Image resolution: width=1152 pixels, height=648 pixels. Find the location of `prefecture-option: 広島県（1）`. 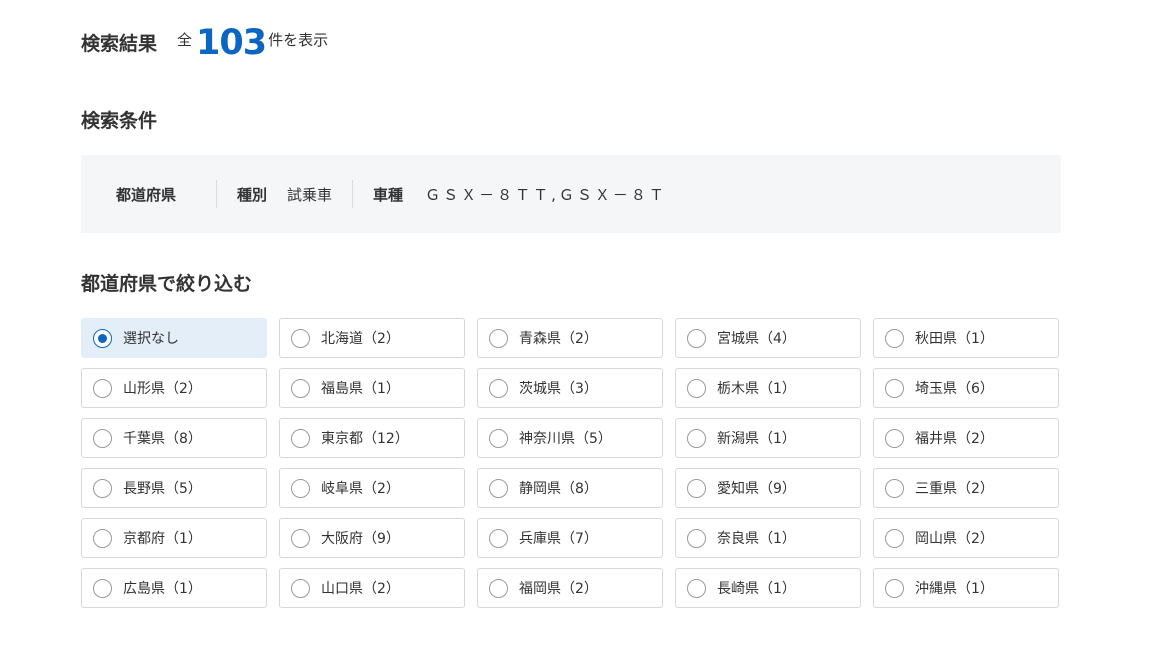

prefecture-option: 広島県（1） is located at coordinates (174, 588).